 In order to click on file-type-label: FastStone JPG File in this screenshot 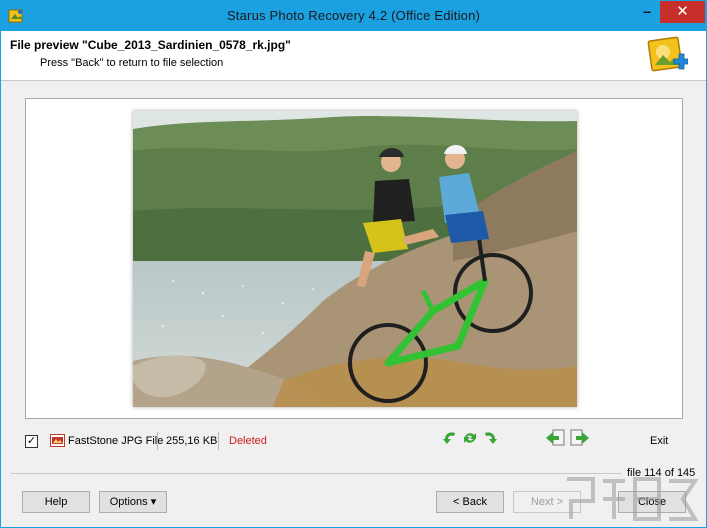, I will do `click(116, 441)`.